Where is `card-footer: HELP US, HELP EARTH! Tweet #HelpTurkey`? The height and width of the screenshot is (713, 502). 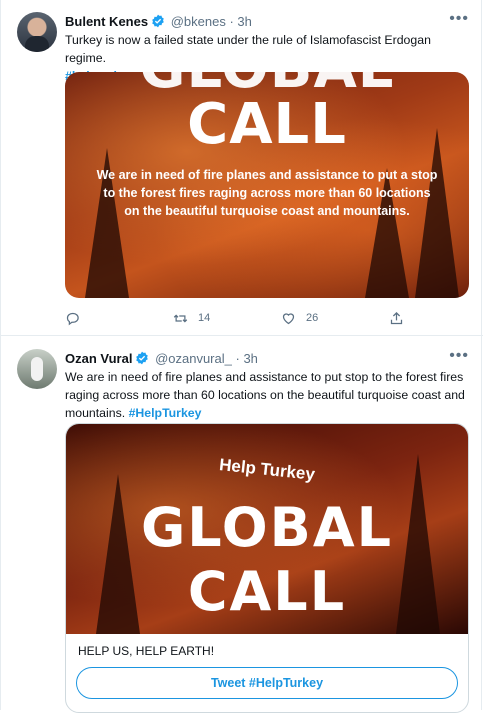 card-footer: HELP US, HELP EARTH! Tweet #HelpTurkey is located at coordinates (267, 673).